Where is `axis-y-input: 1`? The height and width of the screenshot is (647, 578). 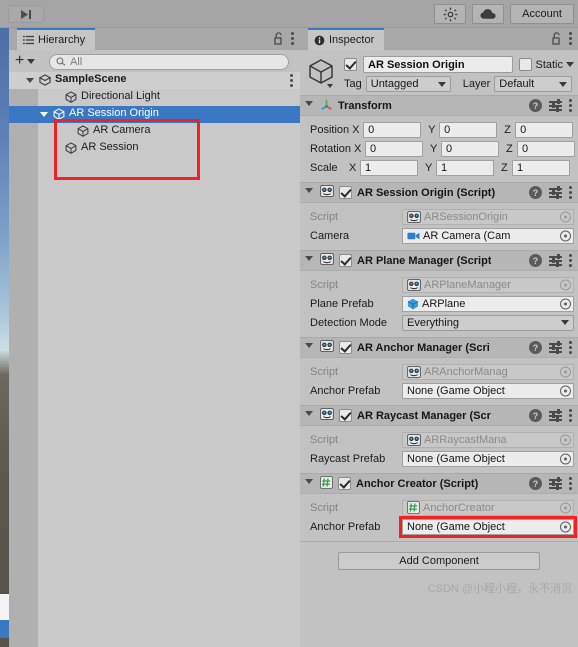 axis-y-input: 1 is located at coordinates (465, 167).